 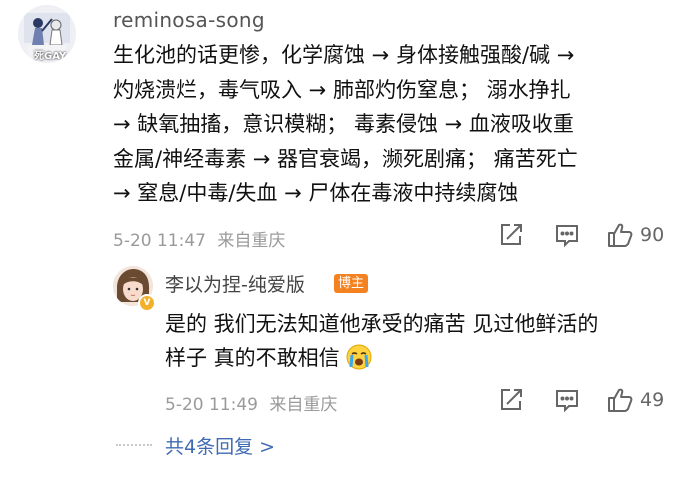 What do you see at coordinates (303, 405) in the screenshot?
I see `reply-source: 来自重庆` at bounding box center [303, 405].